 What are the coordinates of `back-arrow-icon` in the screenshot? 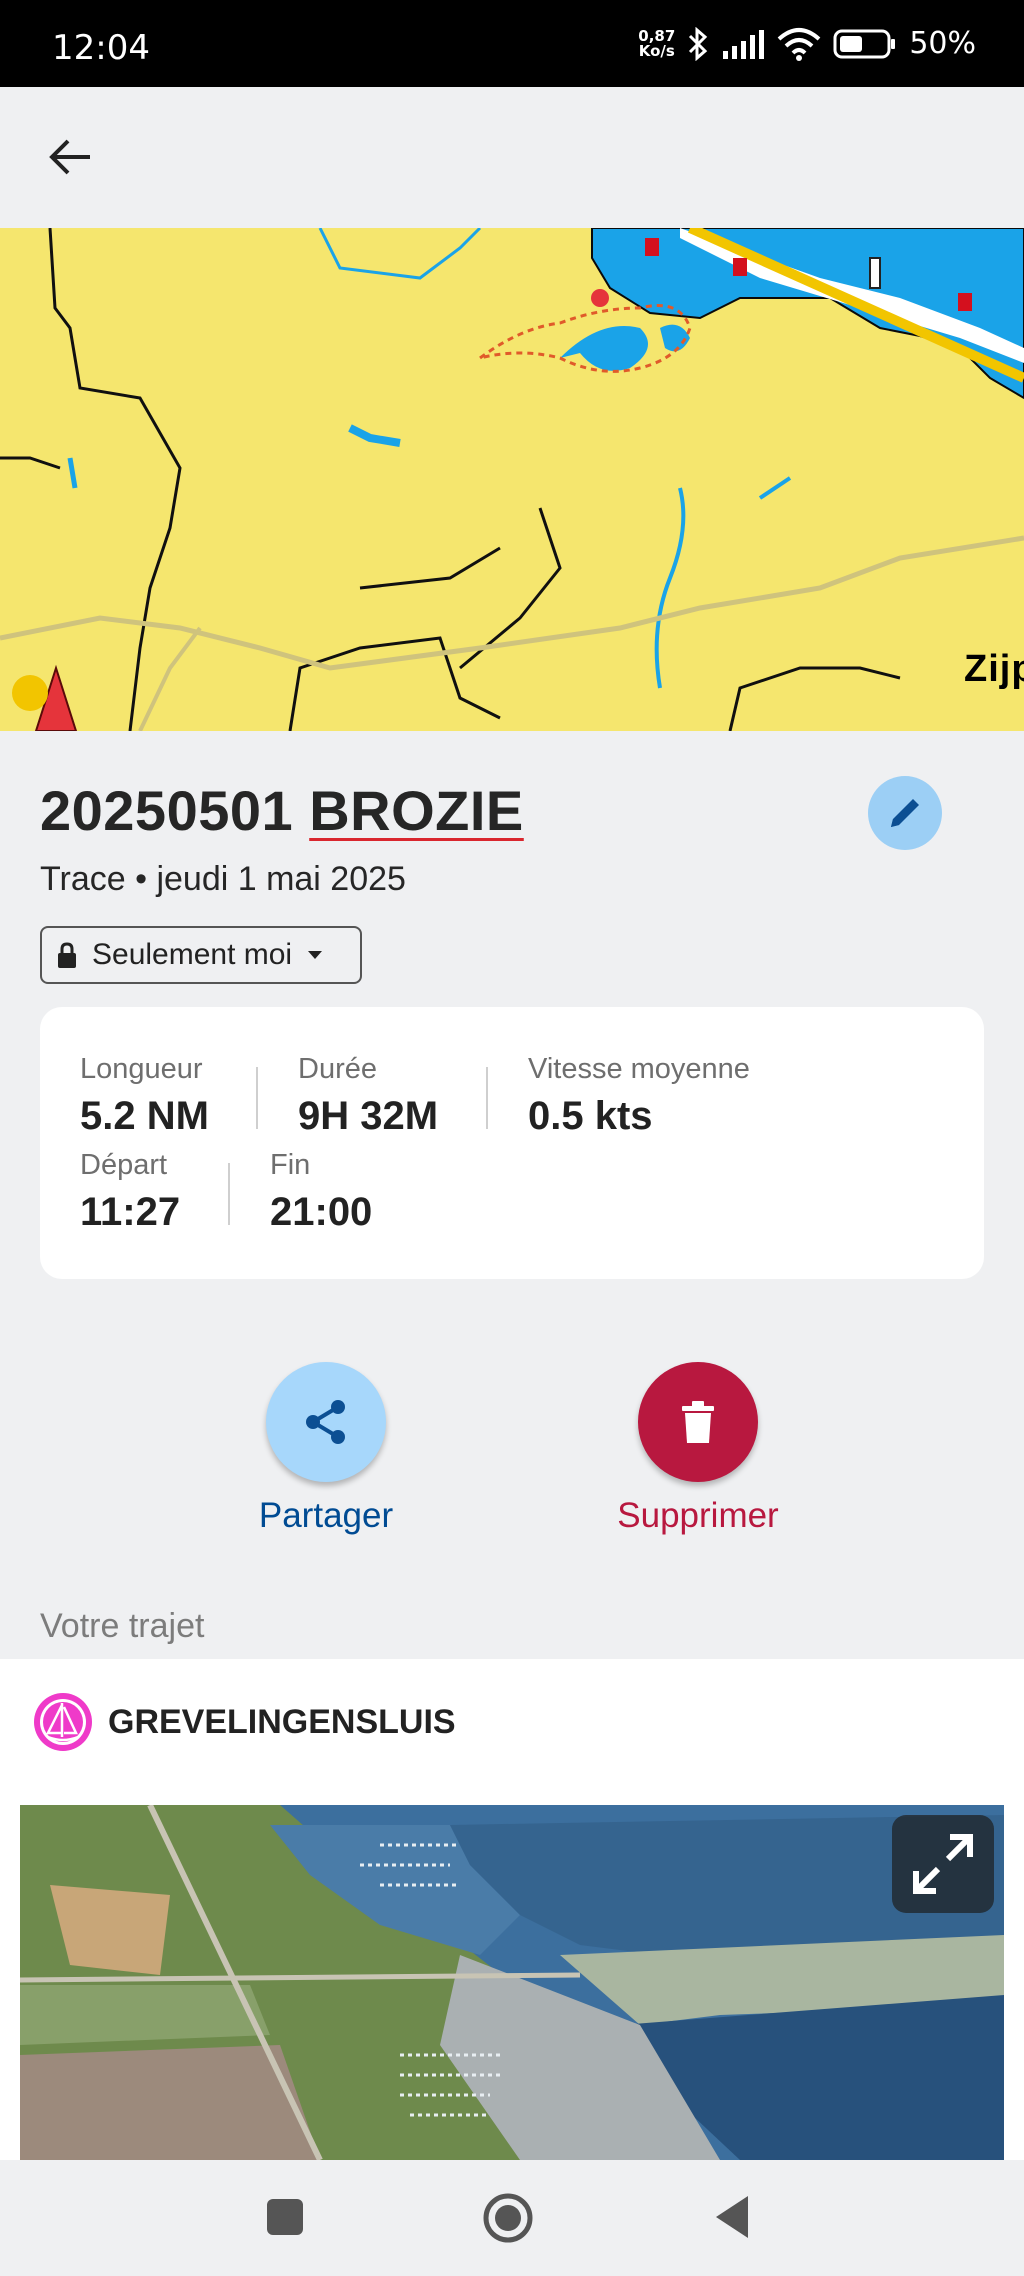 It's located at (69, 157).